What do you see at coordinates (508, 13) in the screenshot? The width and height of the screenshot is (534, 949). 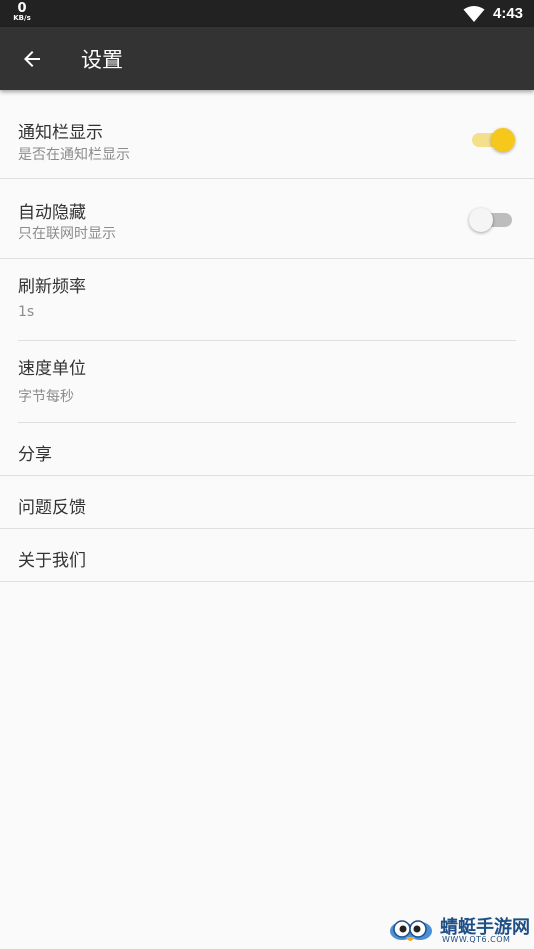 I see `status-time: 4:43` at bounding box center [508, 13].